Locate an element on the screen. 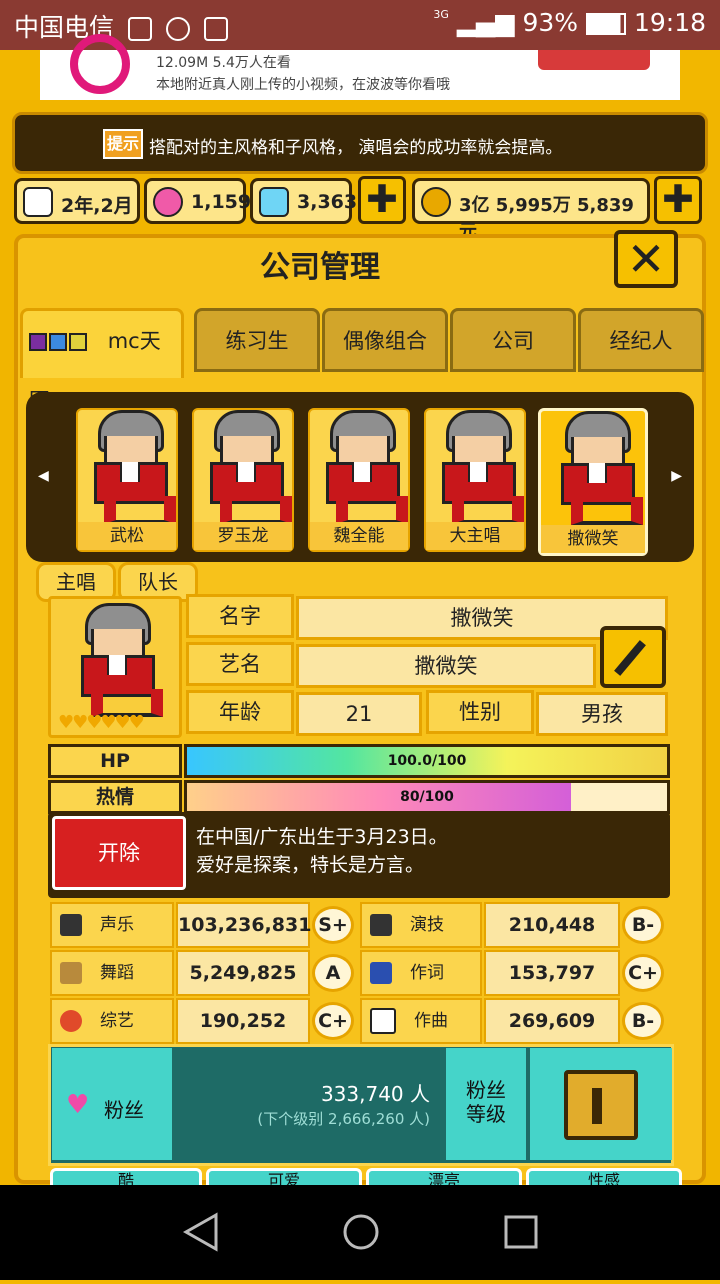 This screenshot has height=1284, width=720. hearts-rating: ♥♥♥♥♥♥ is located at coordinates (101, 722).